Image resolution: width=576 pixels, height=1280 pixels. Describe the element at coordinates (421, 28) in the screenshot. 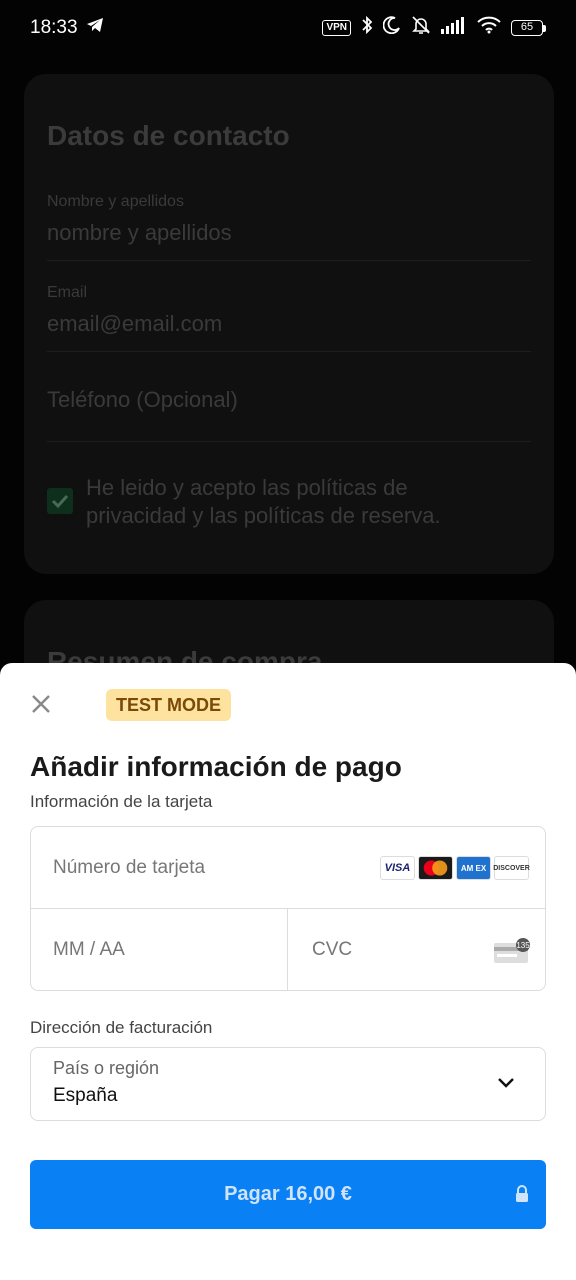

I see `bell-off-icon` at that location.